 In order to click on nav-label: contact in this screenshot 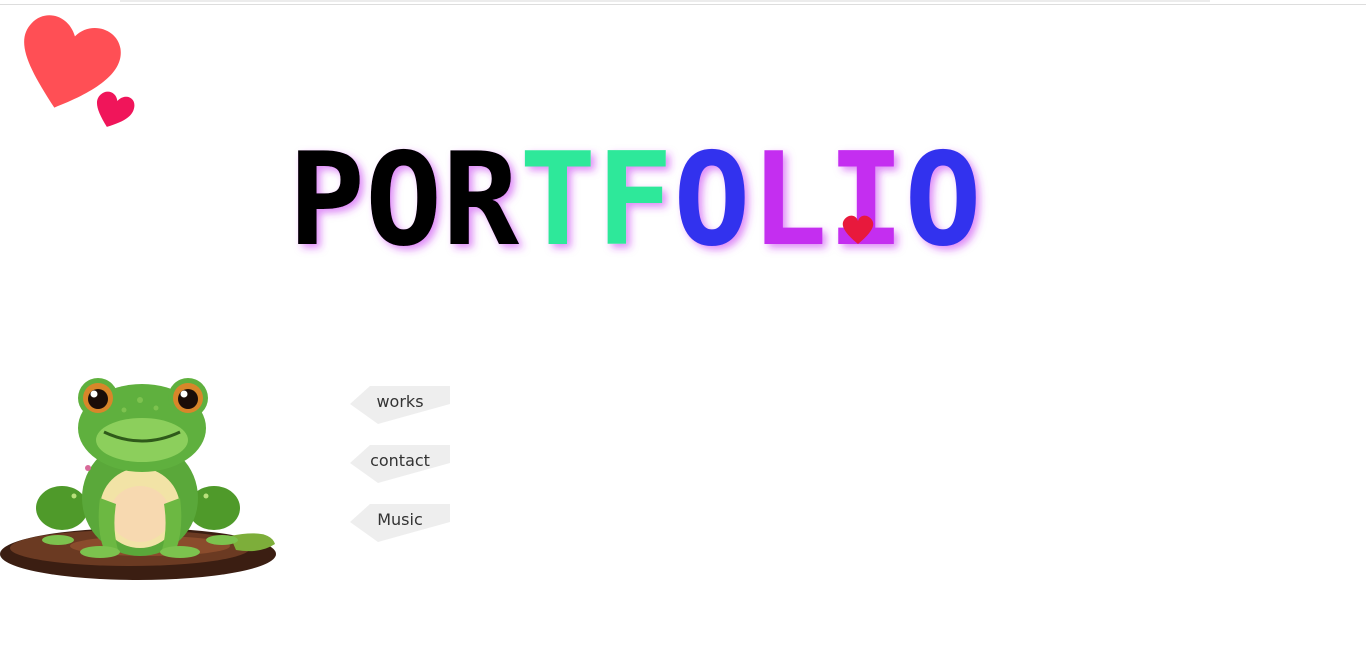, I will do `click(400, 460)`.